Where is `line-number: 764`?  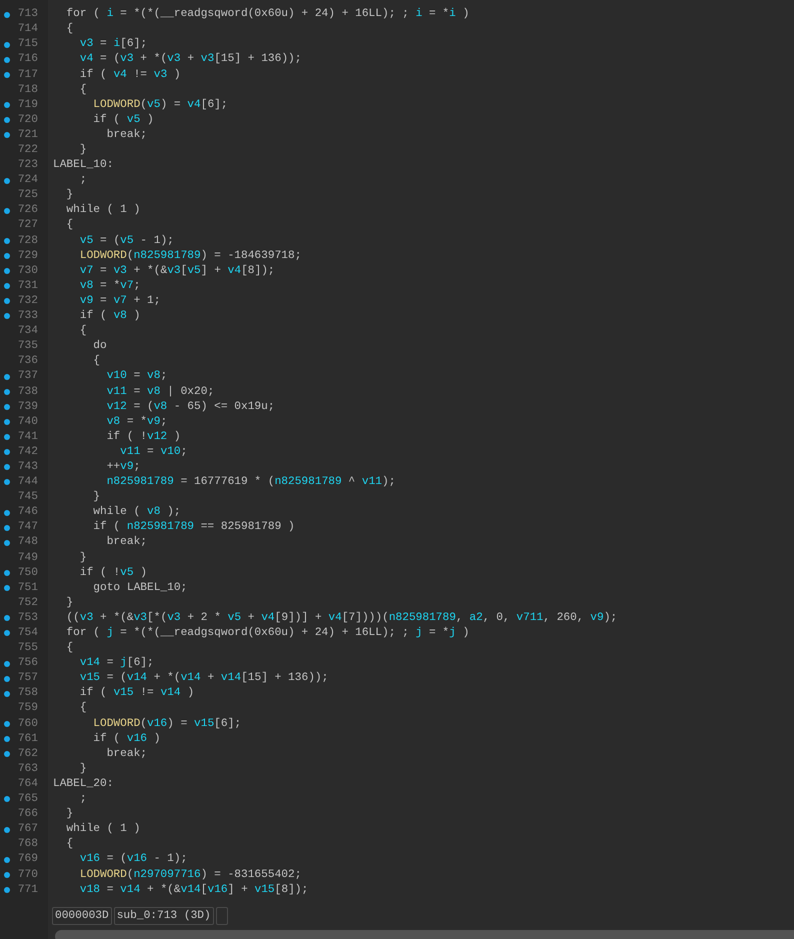
line-number: 764 is located at coordinates (28, 784).